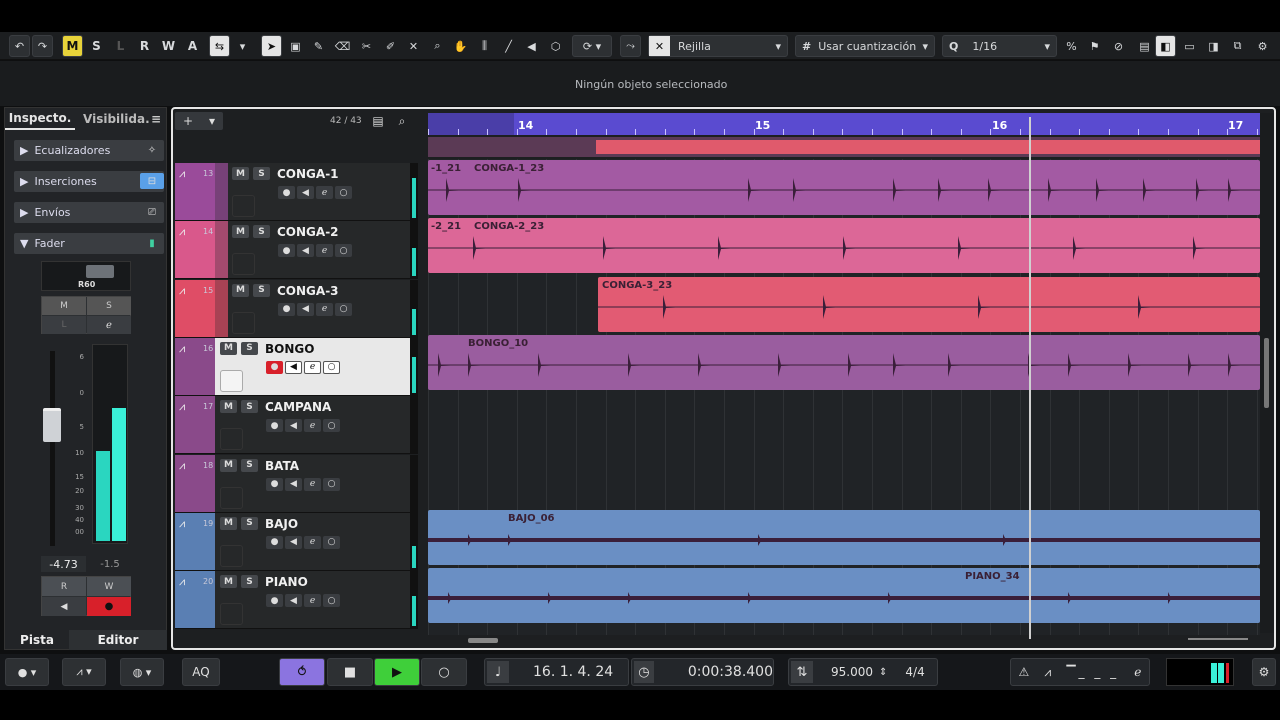 Image resolution: width=1280 pixels, height=720 pixels. What do you see at coordinates (1165, 46) in the screenshot?
I see `inspector-zone-icon: ◧` at bounding box center [1165, 46].